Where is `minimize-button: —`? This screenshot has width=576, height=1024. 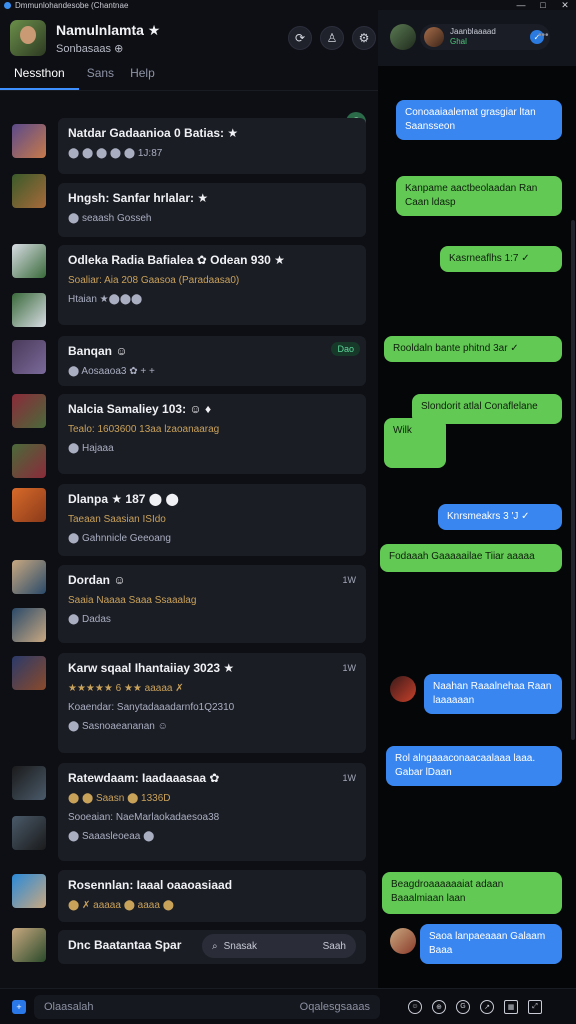 minimize-button: — is located at coordinates (521, 5).